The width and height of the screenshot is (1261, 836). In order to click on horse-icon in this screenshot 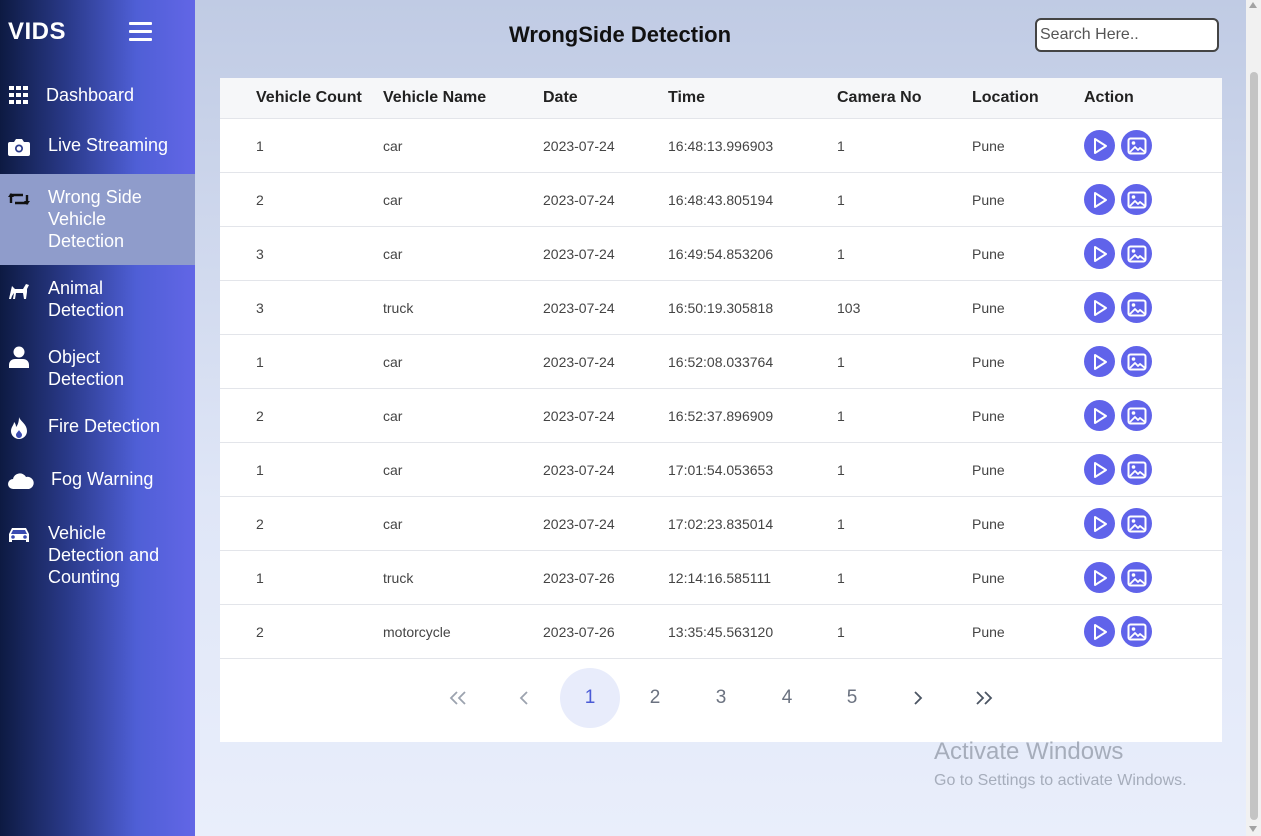, I will do `click(19, 290)`.